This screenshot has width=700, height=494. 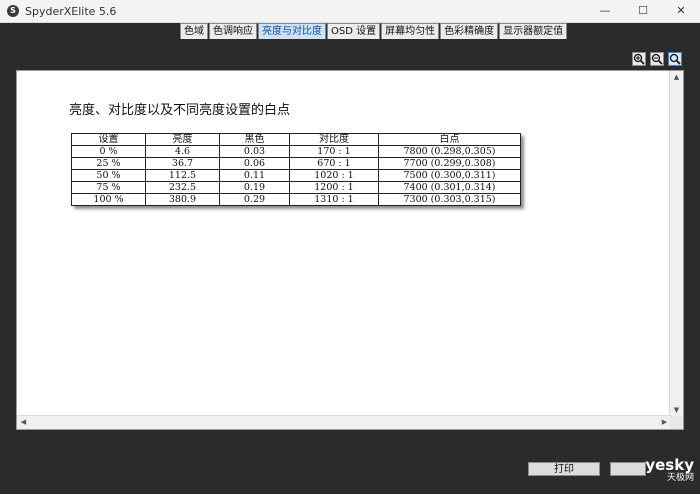 I want to click on tab-color-accuracy: 色彩精确度, so click(x=469, y=31).